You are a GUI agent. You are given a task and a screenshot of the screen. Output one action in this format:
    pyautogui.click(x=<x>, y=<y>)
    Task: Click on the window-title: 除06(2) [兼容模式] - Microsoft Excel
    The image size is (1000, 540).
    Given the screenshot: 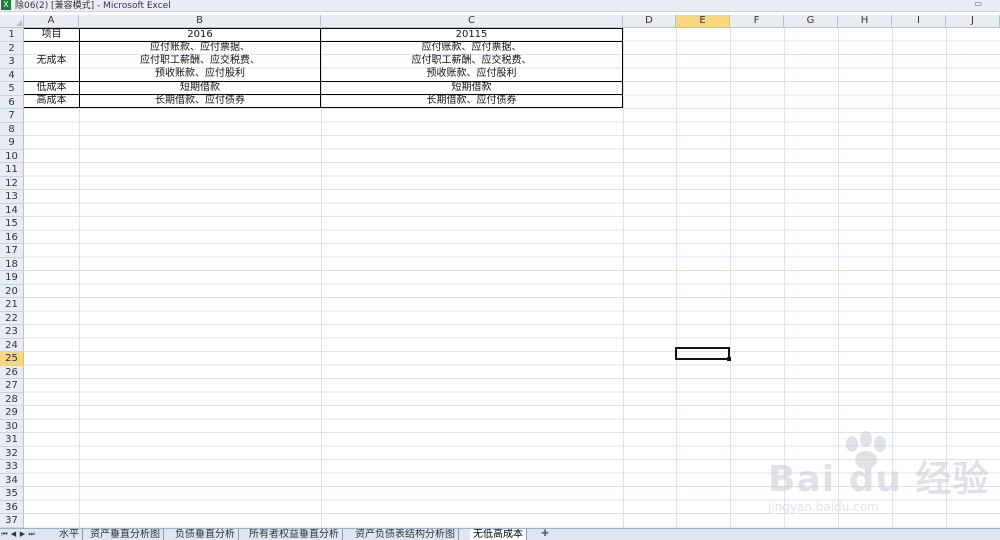 What is the action you would take?
    pyautogui.click(x=93, y=6)
    